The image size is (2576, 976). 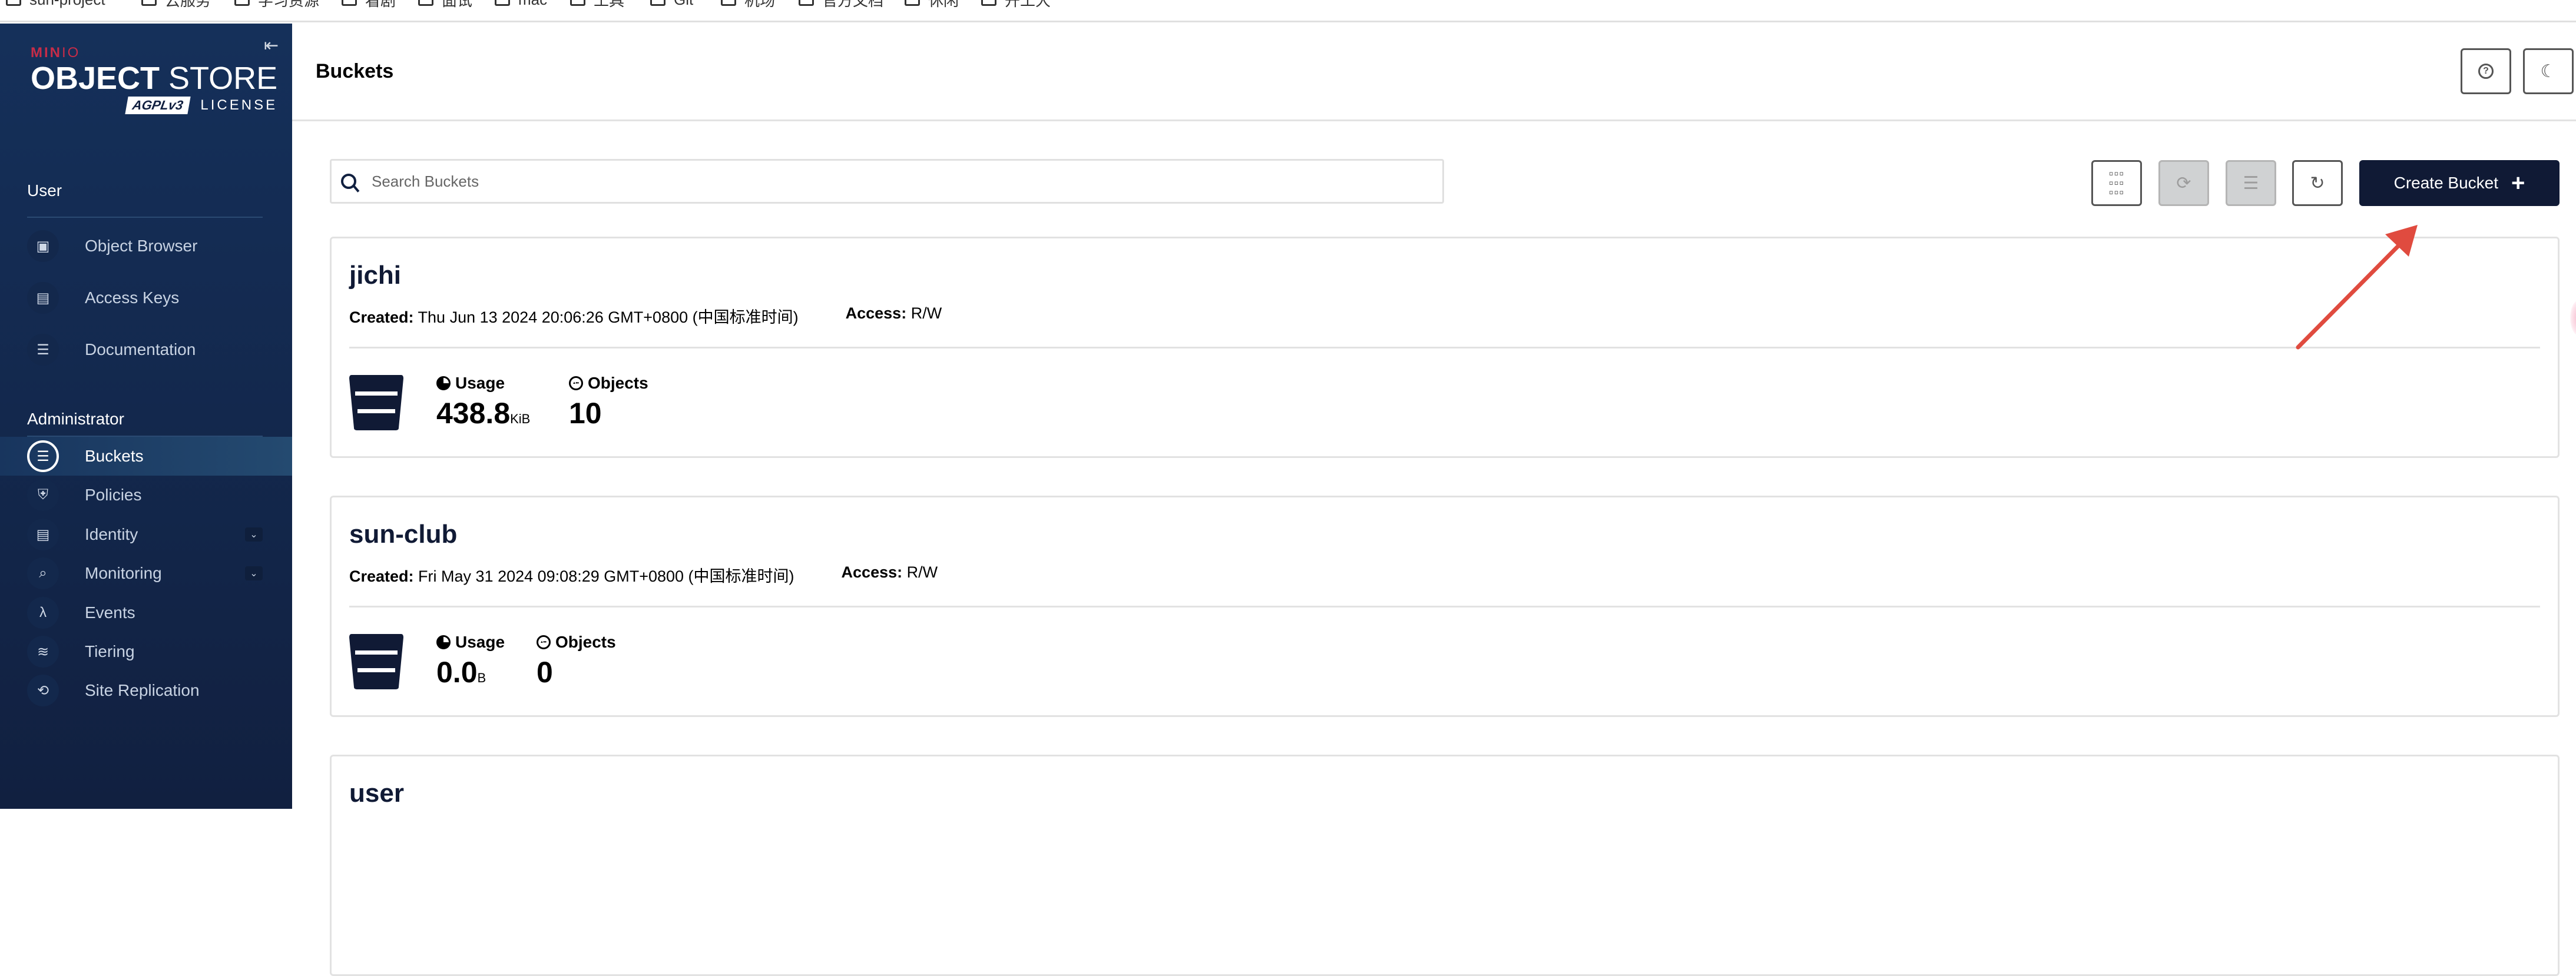 I want to click on section-title-administrator: Administrator, so click(x=75, y=419).